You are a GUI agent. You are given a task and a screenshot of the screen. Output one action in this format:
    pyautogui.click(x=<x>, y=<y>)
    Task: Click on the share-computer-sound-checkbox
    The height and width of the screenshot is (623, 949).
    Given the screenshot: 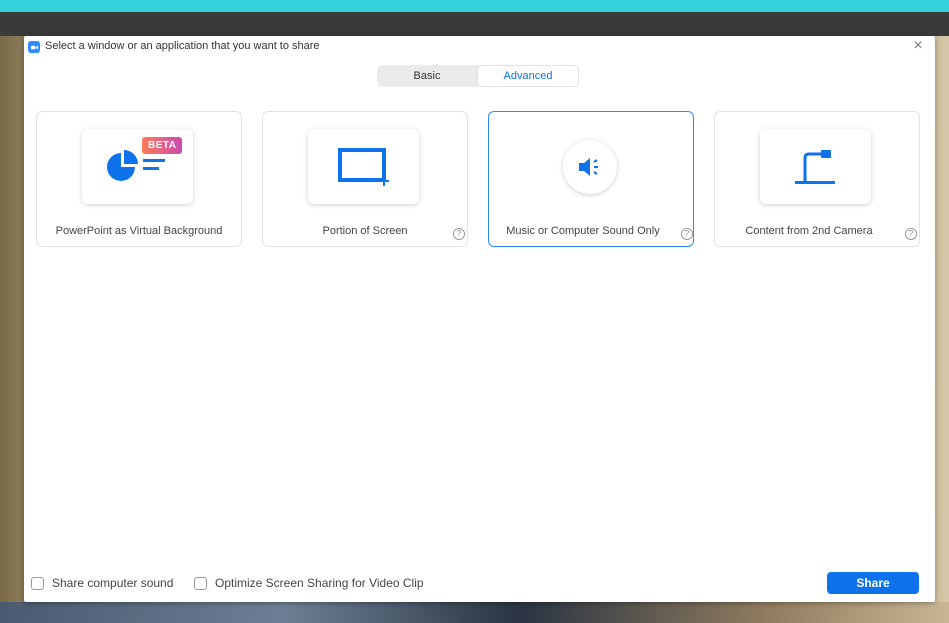 What is the action you would take?
    pyautogui.click(x=37, y=583)
    